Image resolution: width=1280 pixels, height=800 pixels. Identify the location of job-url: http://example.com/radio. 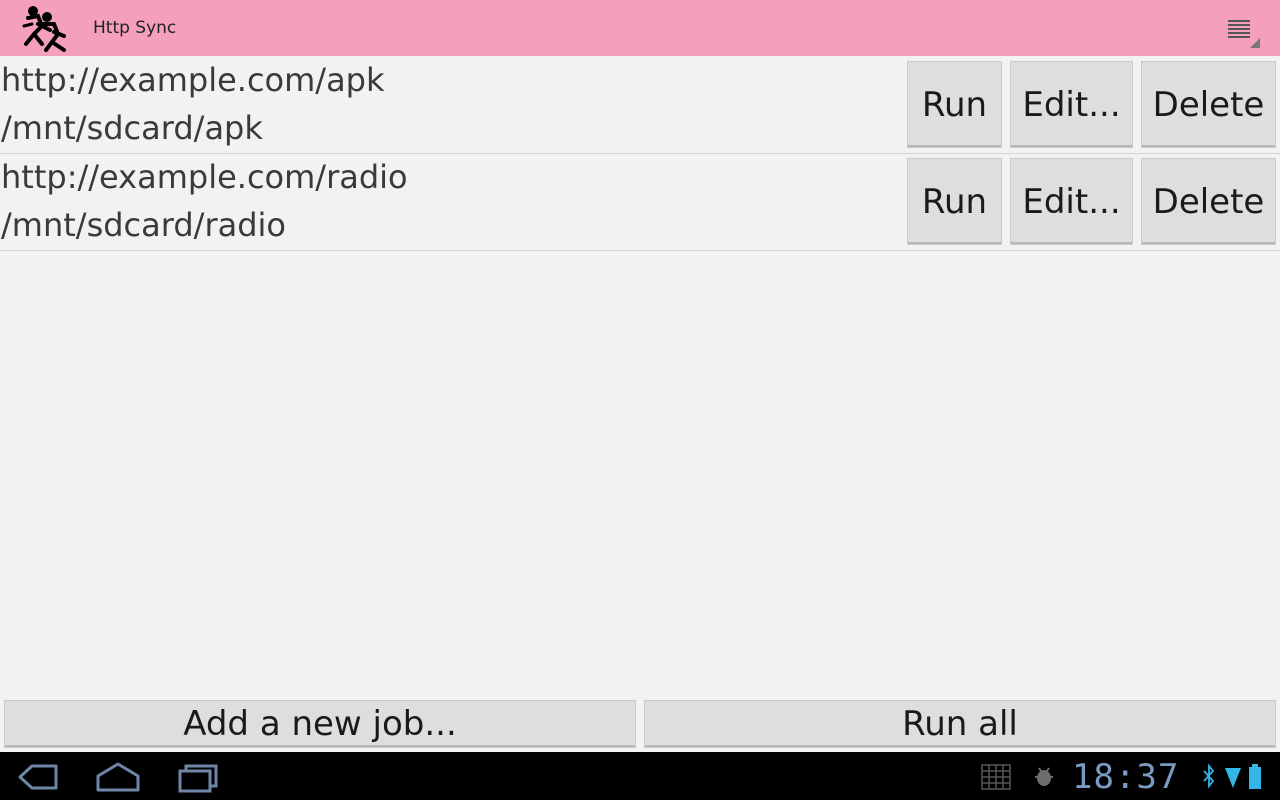
(204, 177).